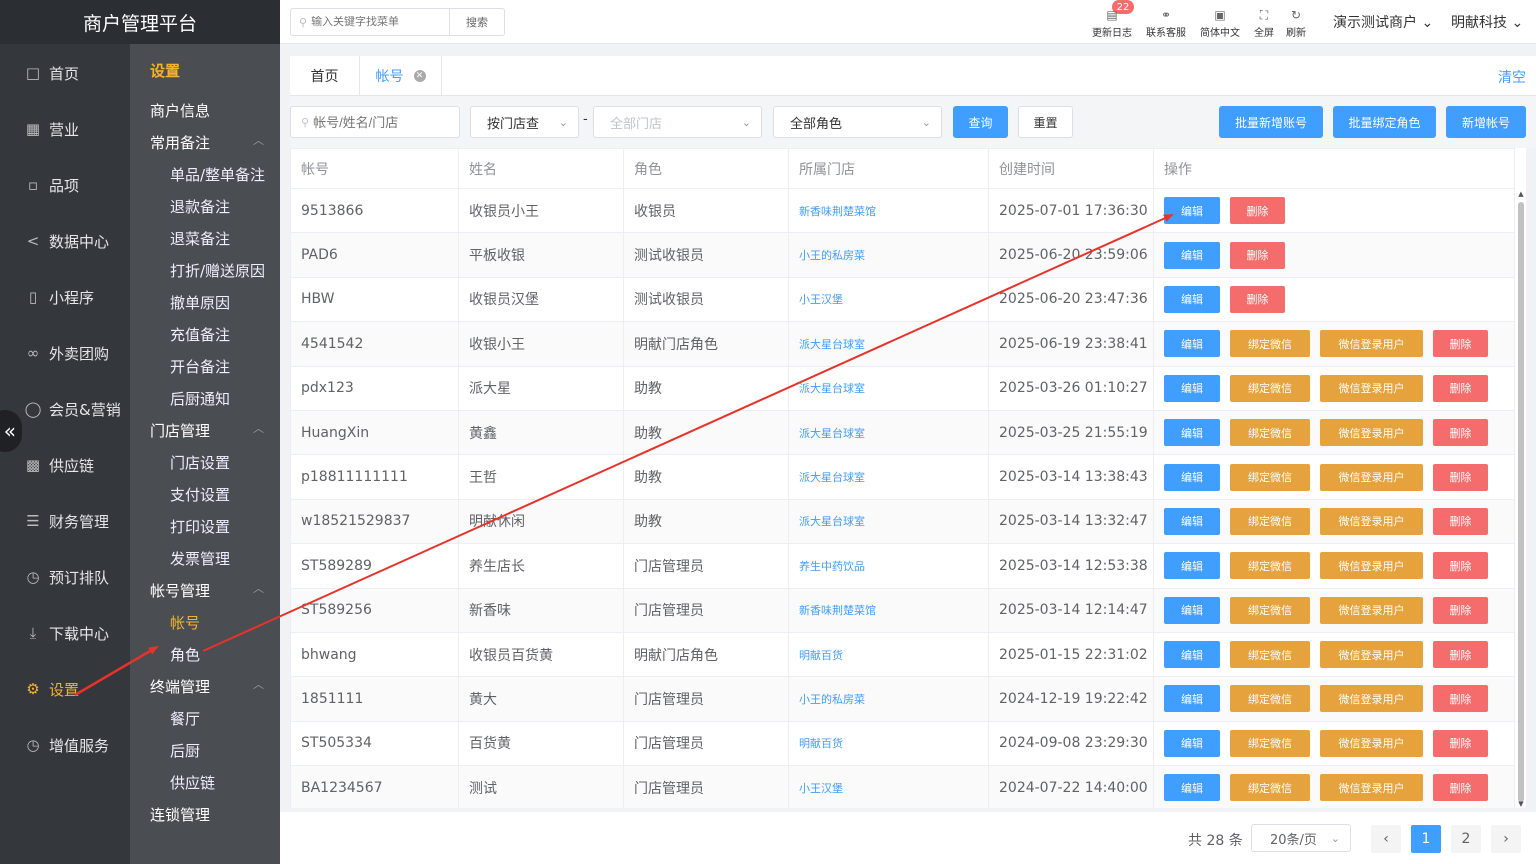 This screenshot has width=1536, height=864. Describe the element at coordinates (65, 521) in the screenshot. I see `sidebar-item-database: ☰ 财务管理` at that location.